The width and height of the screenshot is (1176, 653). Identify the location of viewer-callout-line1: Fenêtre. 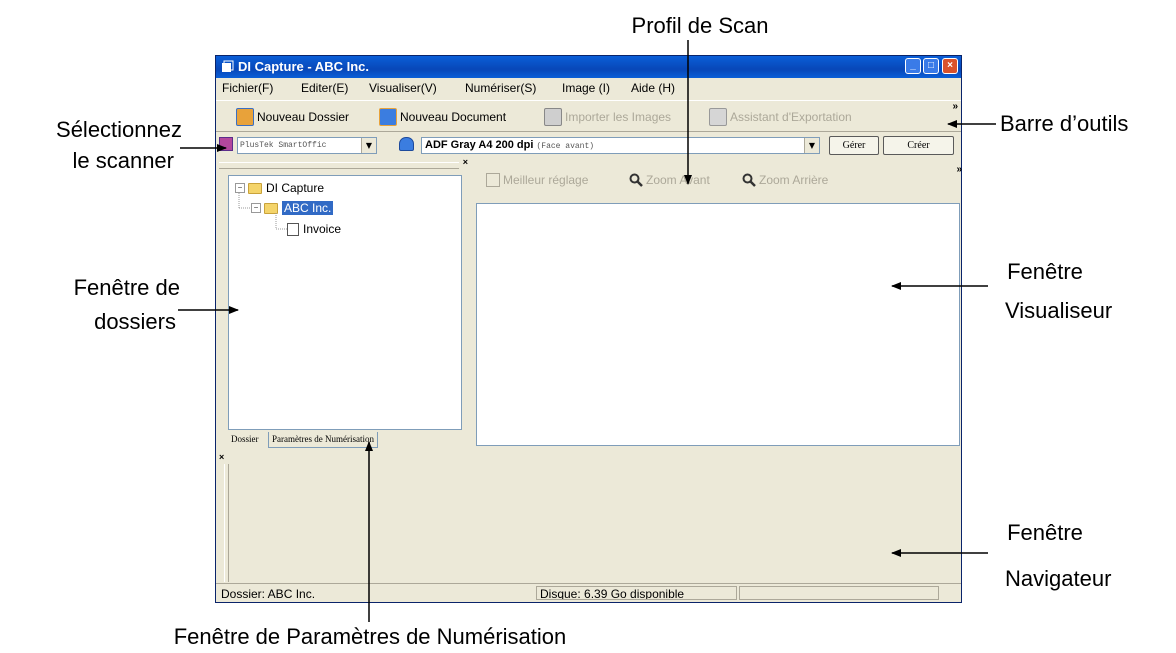
(1045, 271).